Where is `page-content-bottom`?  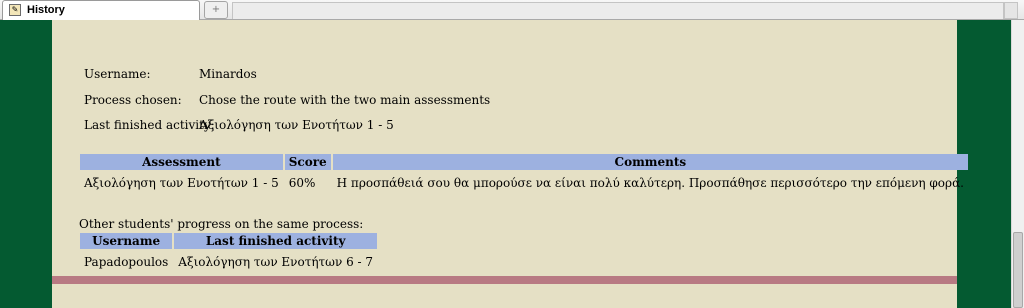
page-content-bottom is located at coordinates (504, 296).